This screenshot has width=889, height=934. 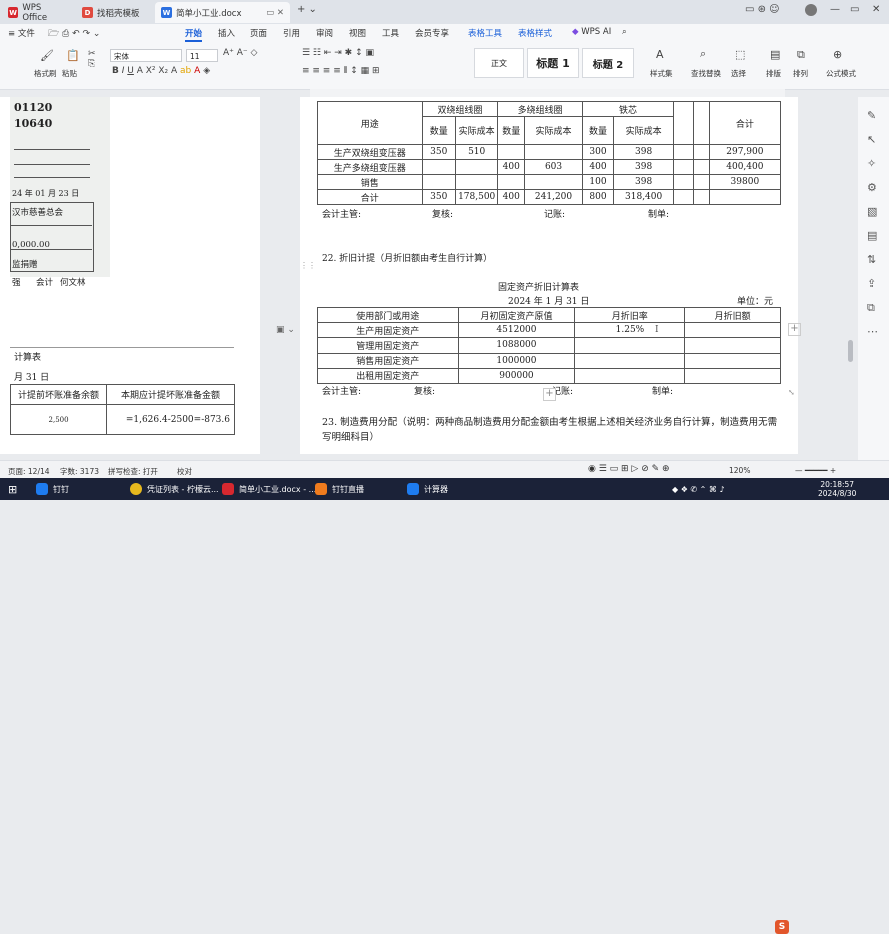 What do you see at coordinates (307, 9) in the screenshot?
I see `new-tab-icon: + ⌄` at bounding box center [307, 9].